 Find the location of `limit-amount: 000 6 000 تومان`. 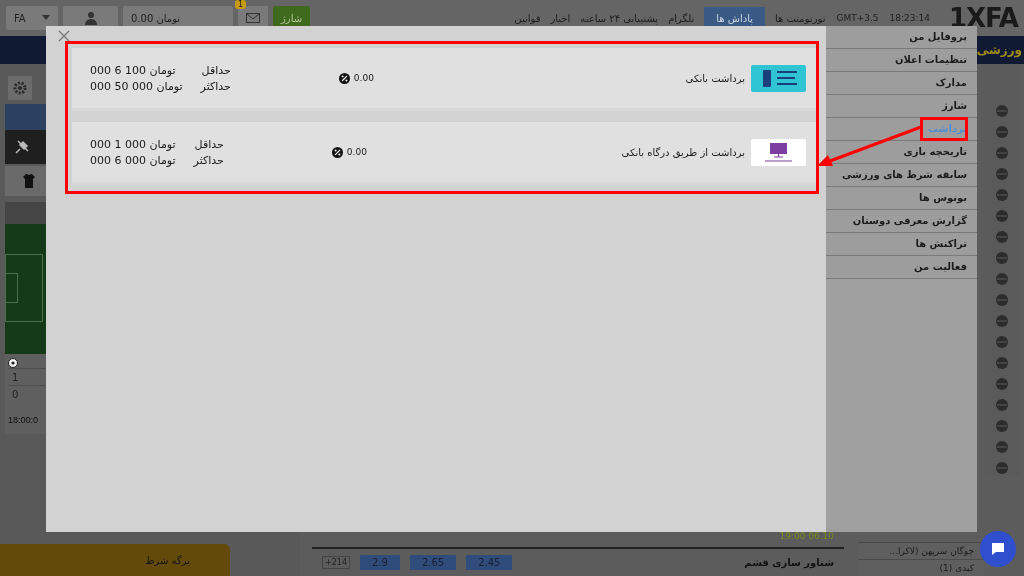

limit-amount: 000 6 000 تومان is located at coordinates (133, 160).